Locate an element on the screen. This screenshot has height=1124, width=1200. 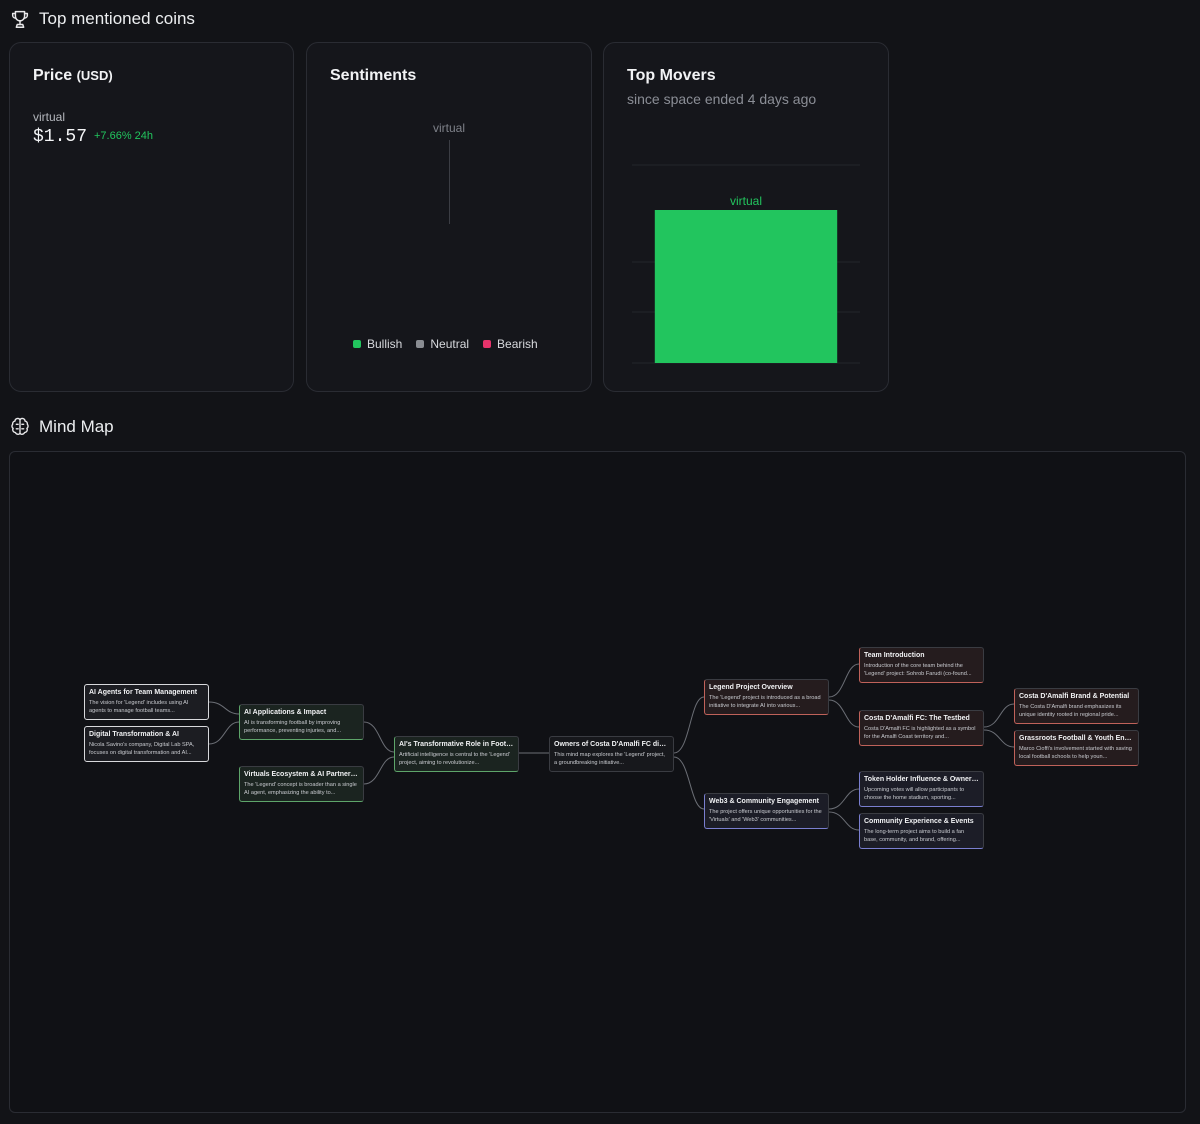
node-title: AI's Transformative Role in Football is located at coordinates (456, 744).